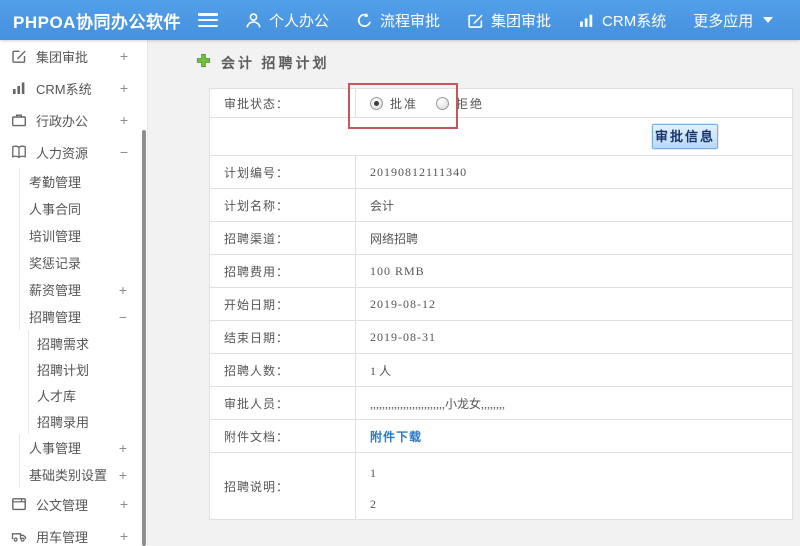 Image resolution: width=800 pixels, height=546 pixels. What do you see at coordinates (685, 136) in the screenshot?
I see `approval-info-button: 审批信息` at bounding box center [685, 136].